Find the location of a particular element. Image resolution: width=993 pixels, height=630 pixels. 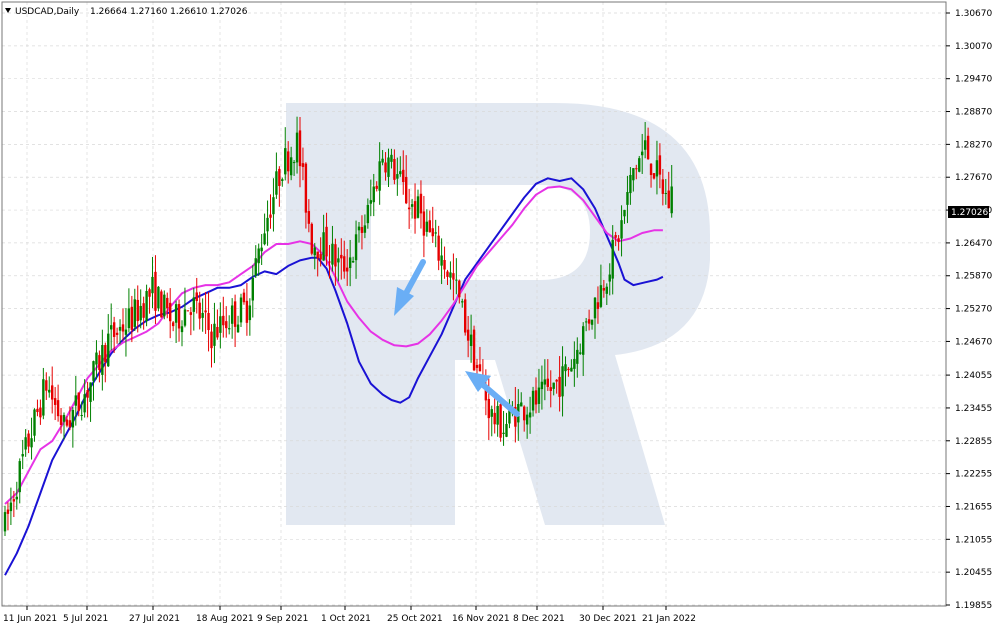

y-tick-label: 1.30070 is located at coordinates (973, 47).